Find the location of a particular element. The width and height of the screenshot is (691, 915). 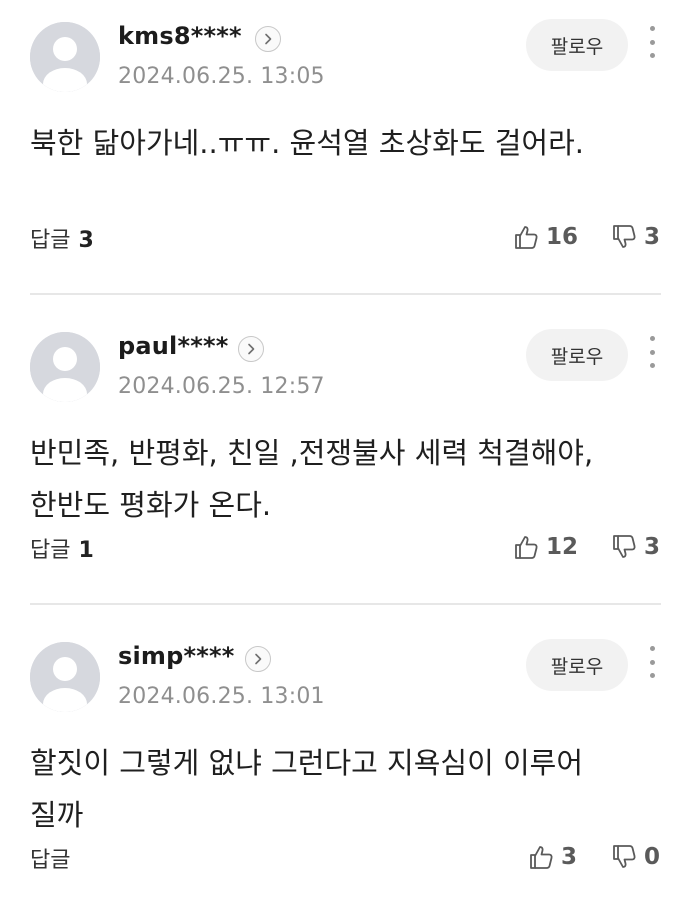

timestamp: 2024.06.25. 12:57 is located at coordinates (221, 386).